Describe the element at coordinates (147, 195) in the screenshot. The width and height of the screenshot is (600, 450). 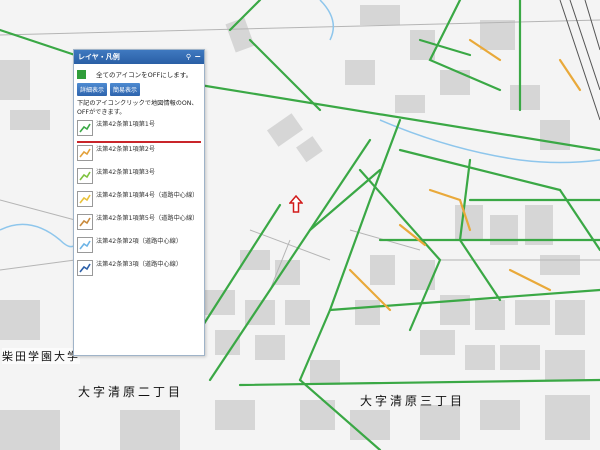
I see `legend-item-label: 法第42条第1項第4号（道路中心線）` at that location.